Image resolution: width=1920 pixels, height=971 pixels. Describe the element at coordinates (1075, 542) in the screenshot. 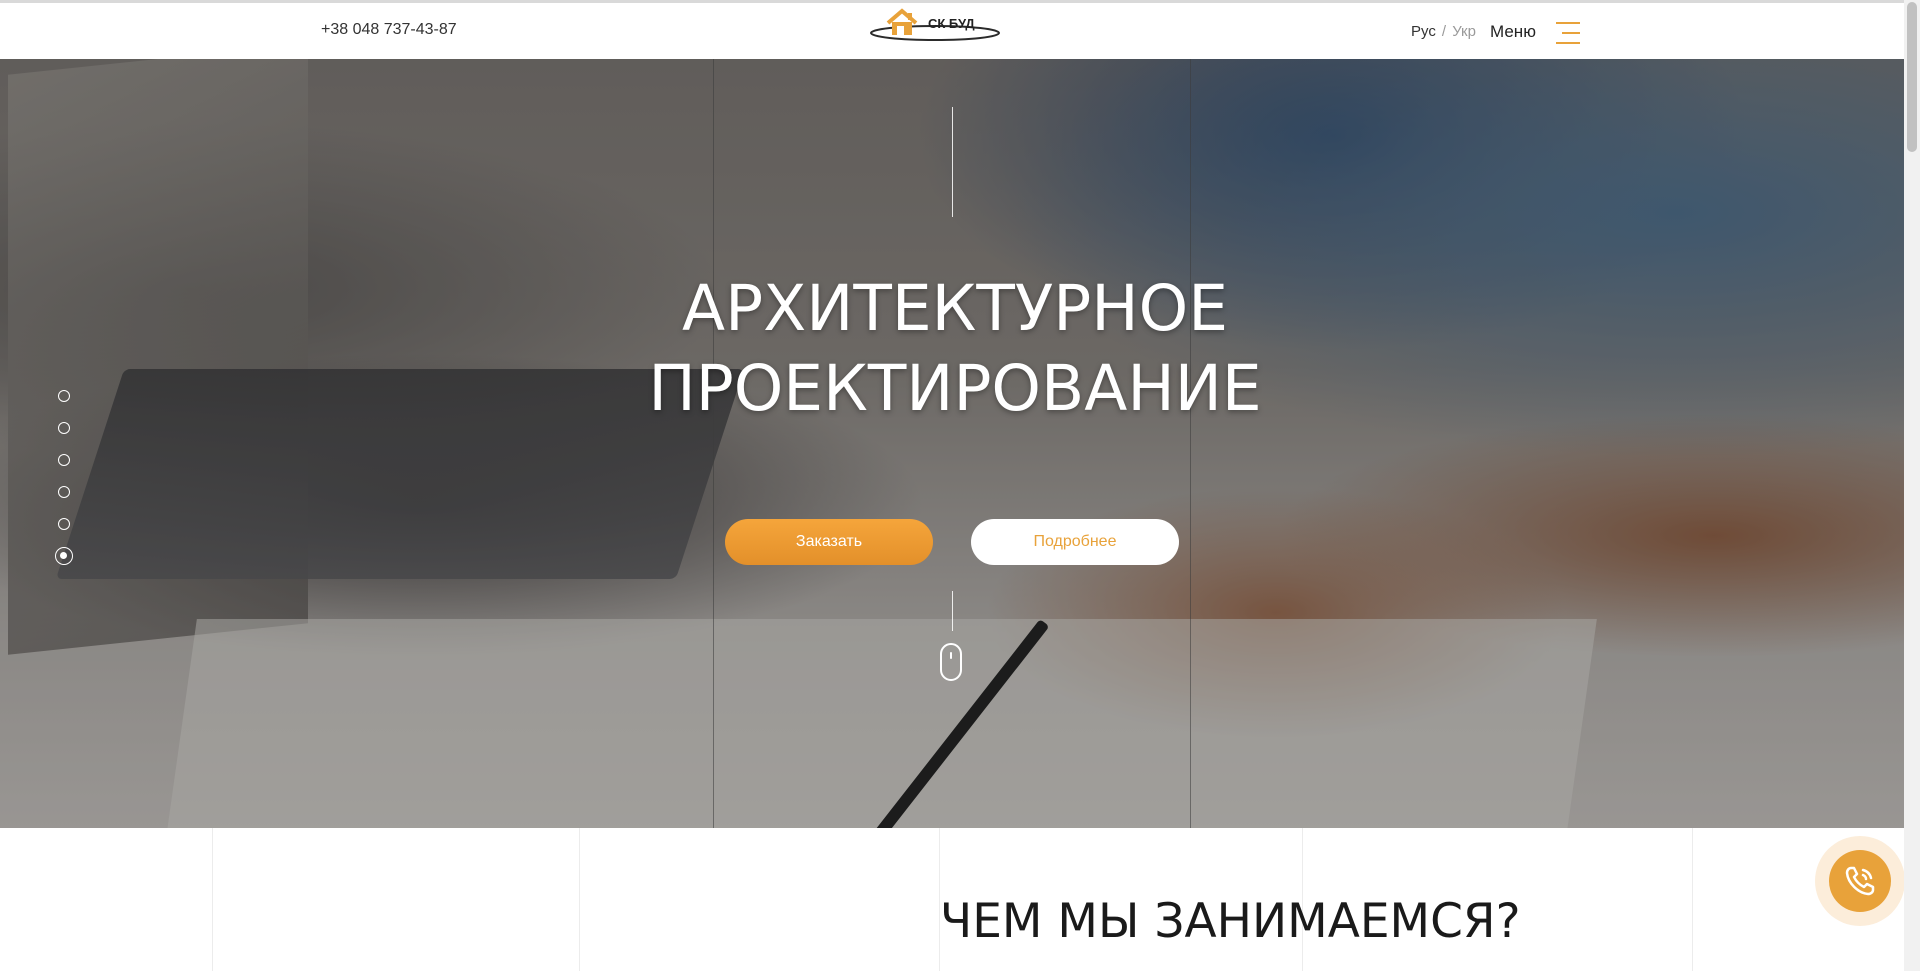

I see `more-button: Подробнее` at that location.